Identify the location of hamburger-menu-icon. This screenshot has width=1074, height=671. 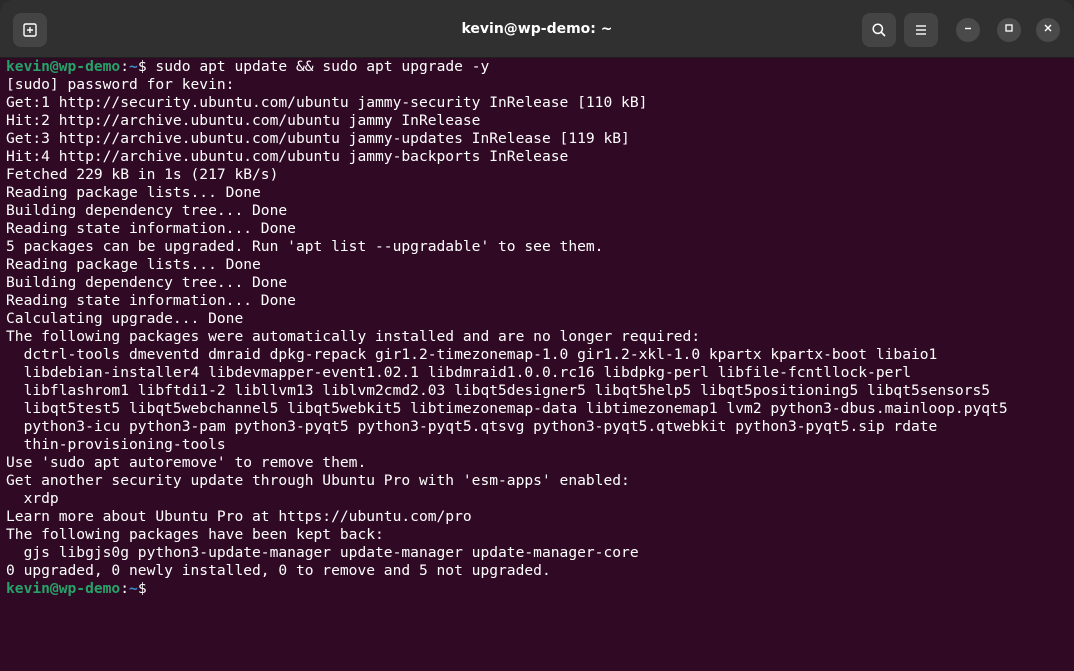
(921, 30).